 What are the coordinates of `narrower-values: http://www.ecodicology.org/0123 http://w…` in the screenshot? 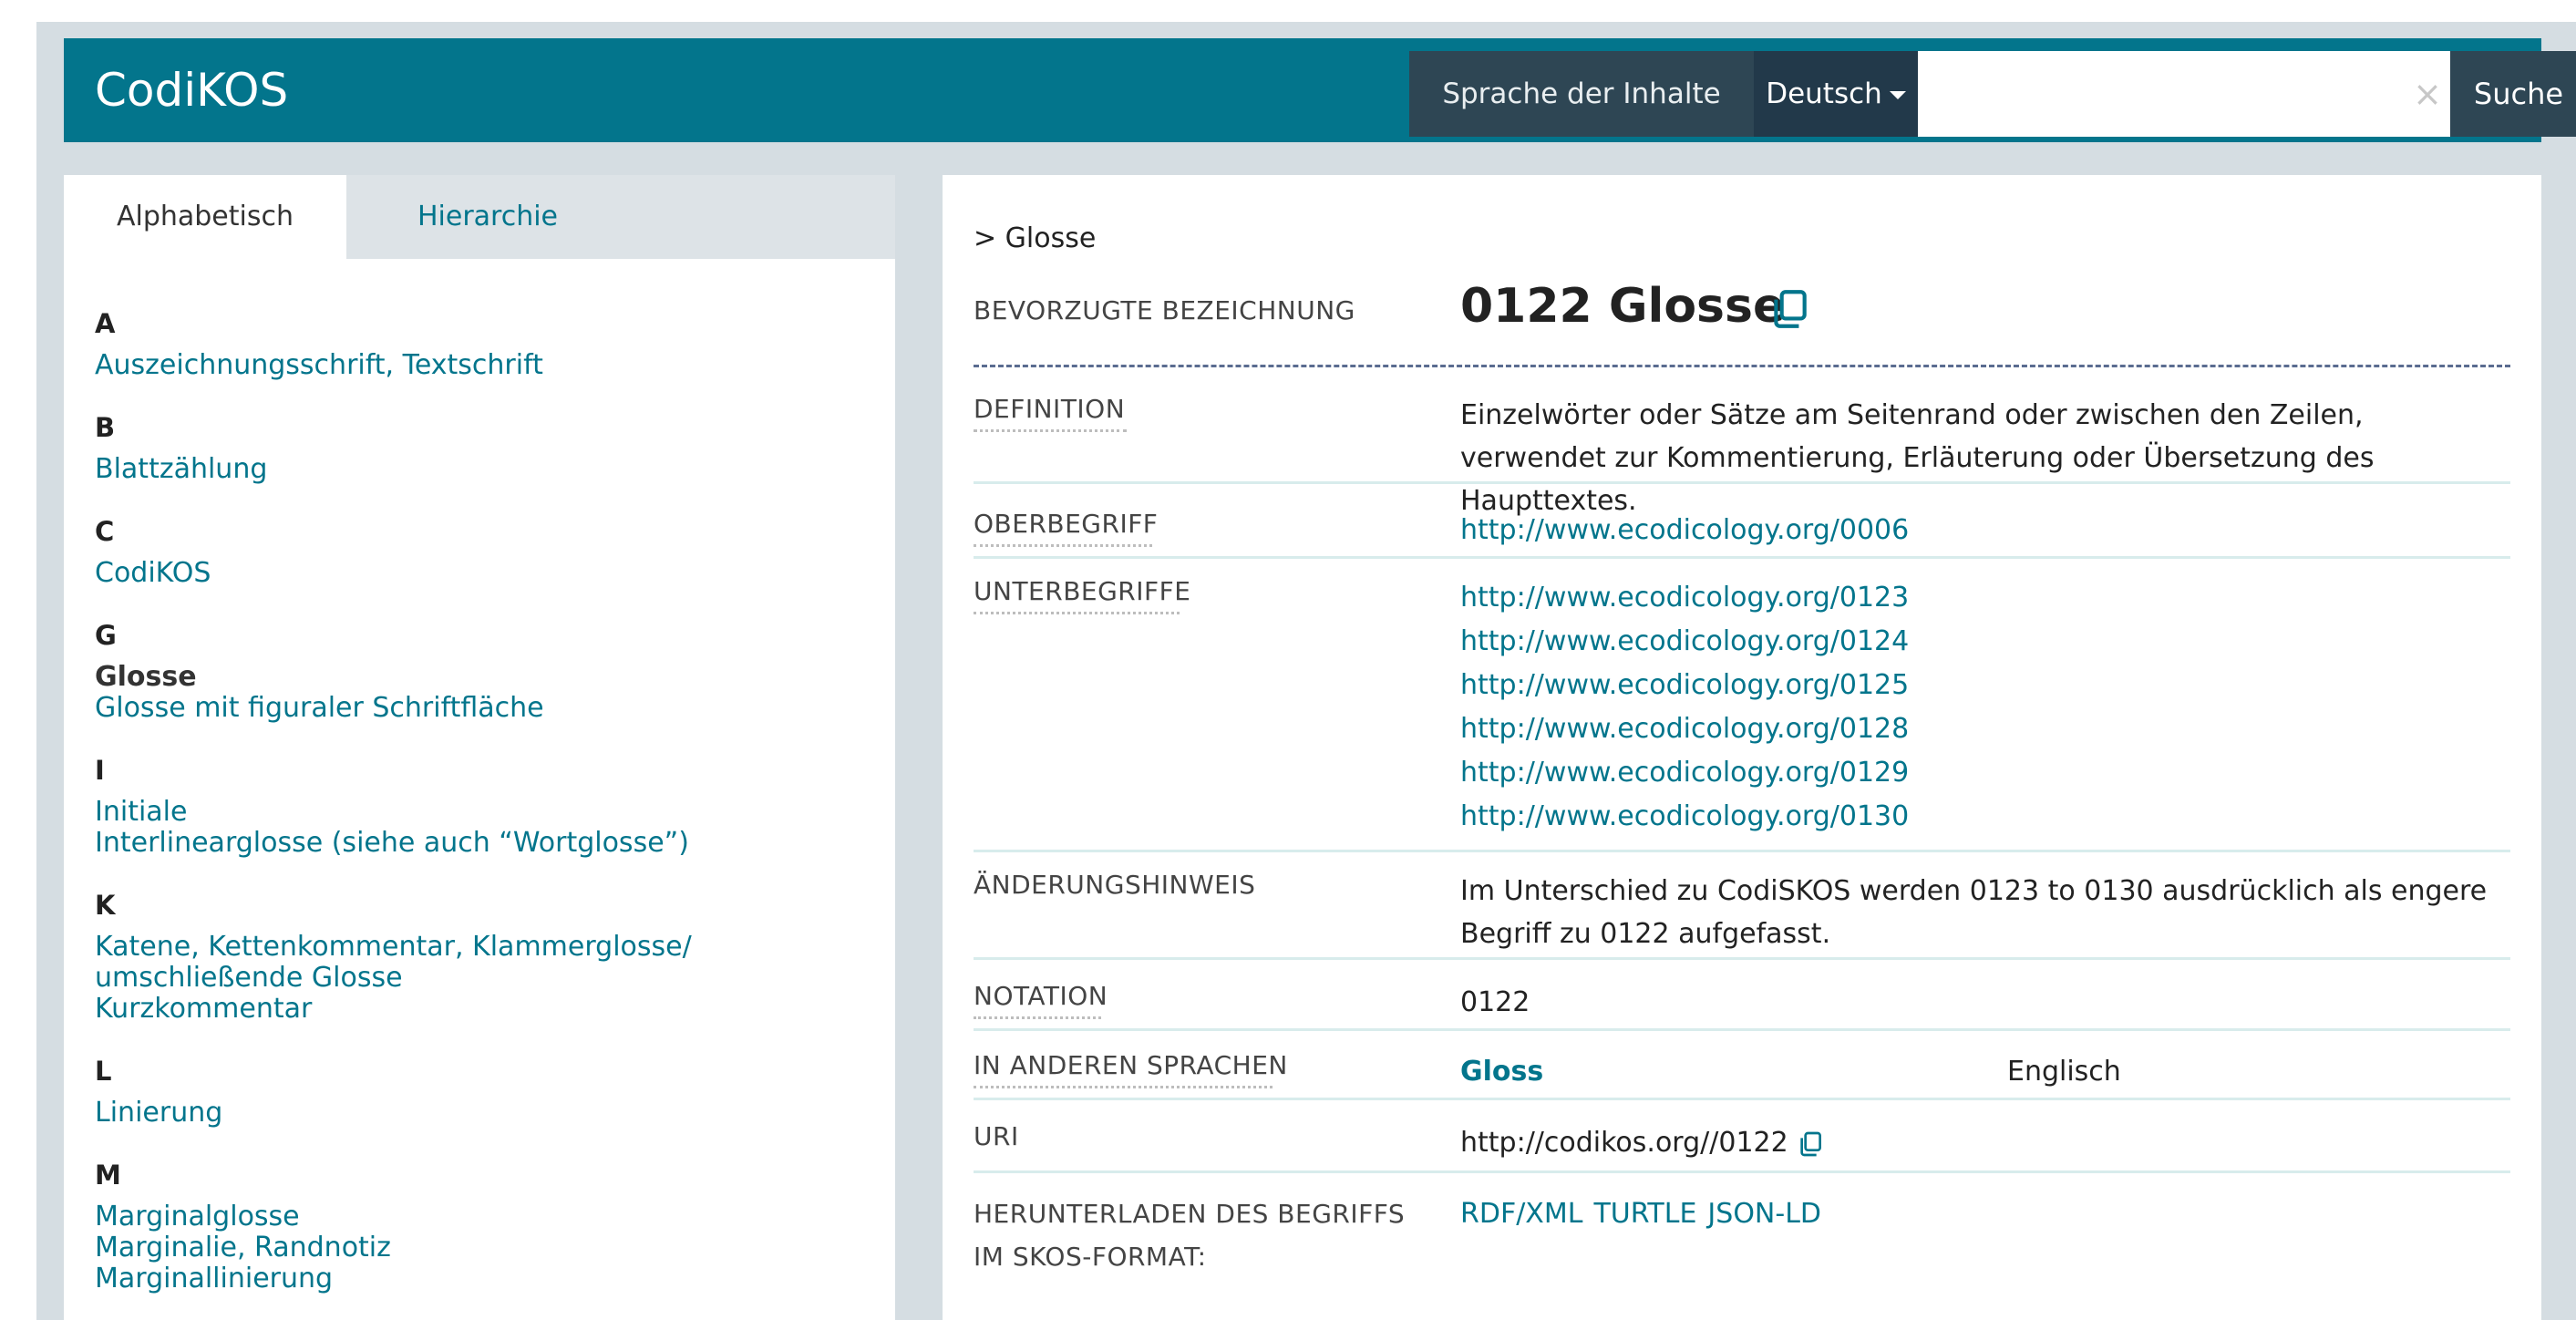 It's located at (1985, 707).